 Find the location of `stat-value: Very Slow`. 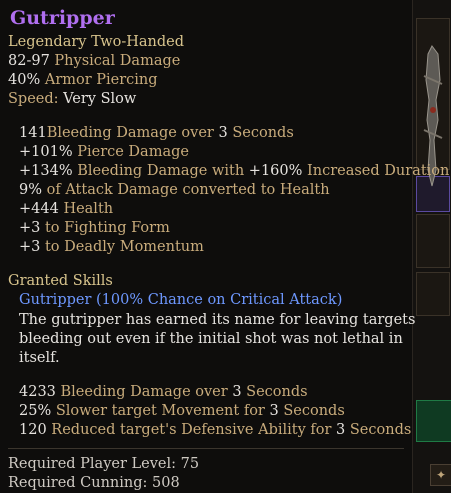

stat-value: Very Slow is located at coordinates (100, 99).